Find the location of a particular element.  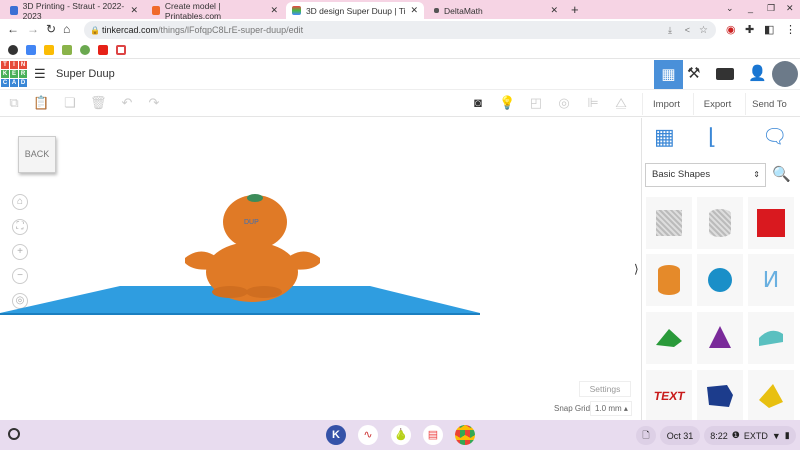

back-icon: ← is located at coordinates (13, 29).